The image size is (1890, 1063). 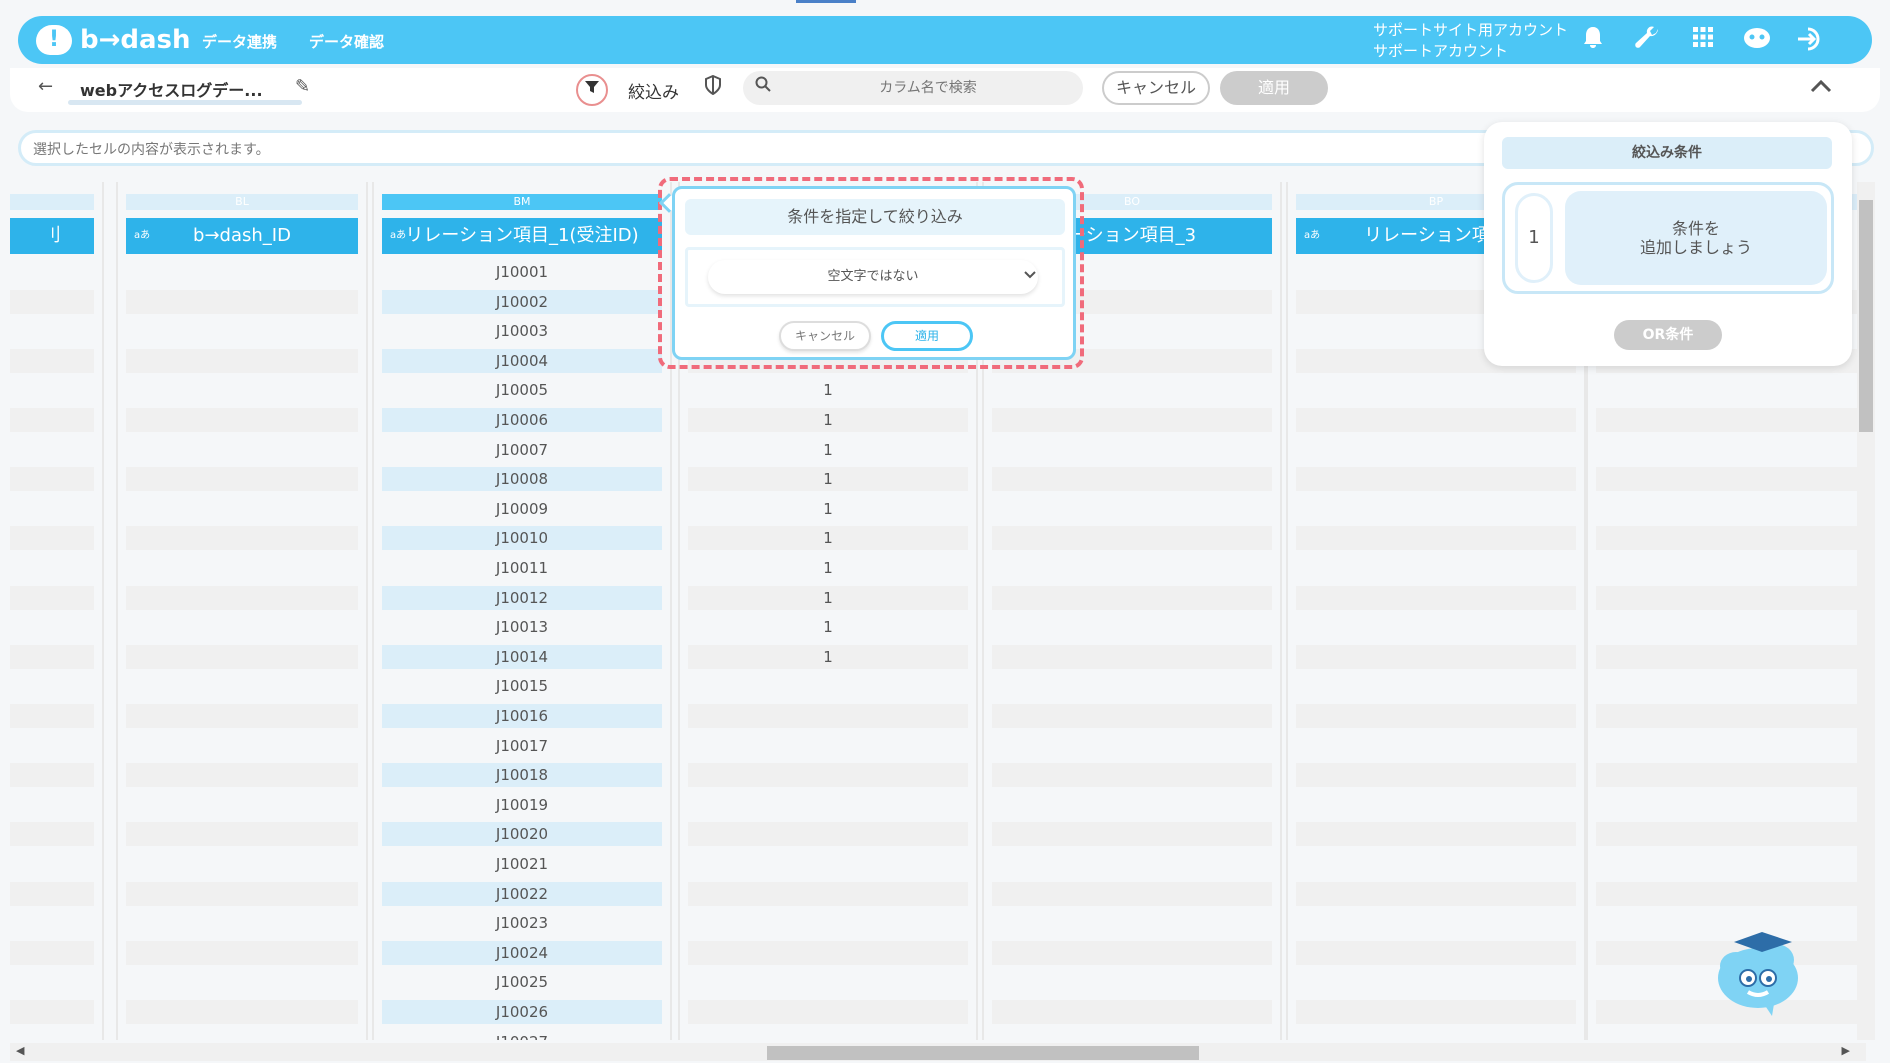 What do you see at coordinates (1696, 238) in the screenshot?
I see `add-condition-slot: 条件を 追加しましょう` at bounding box center [1696, 238].